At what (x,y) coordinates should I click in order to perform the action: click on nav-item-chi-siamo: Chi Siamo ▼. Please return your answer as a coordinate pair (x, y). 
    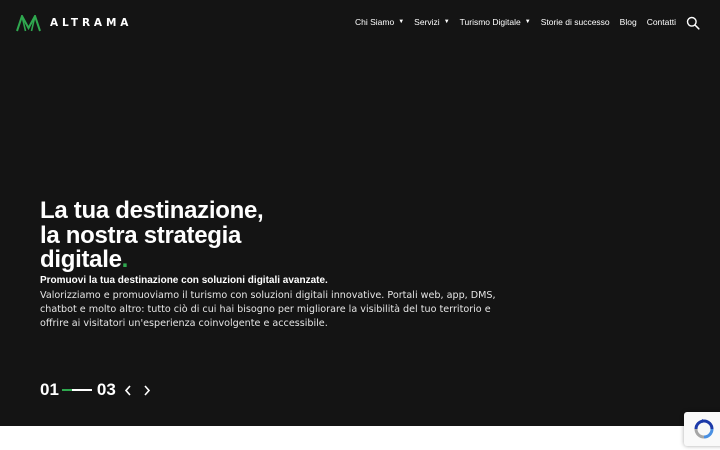
    Looking at the image, I should click on (379, 22).